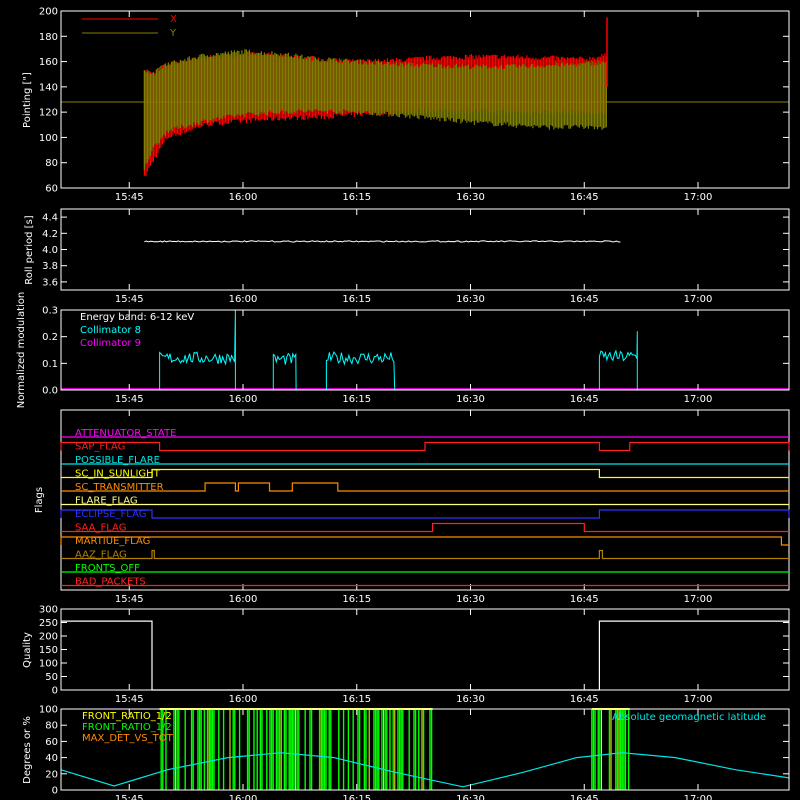 This screenshot has width=800, height=800. Describe the element at coordinates (173, 19) in the screenshot. I see `pointing-legend-x: X` at that location.